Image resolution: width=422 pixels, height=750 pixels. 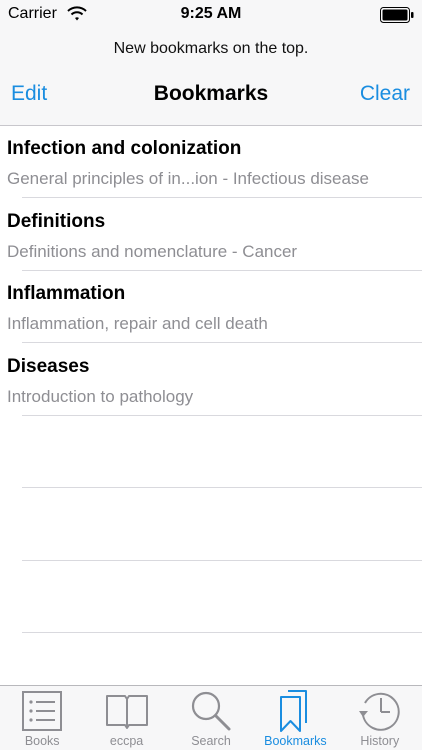 What do you see at coordinates (379, 711) in the screenshot?
I see `clock-history-icon` at bounding box center [379, 711].